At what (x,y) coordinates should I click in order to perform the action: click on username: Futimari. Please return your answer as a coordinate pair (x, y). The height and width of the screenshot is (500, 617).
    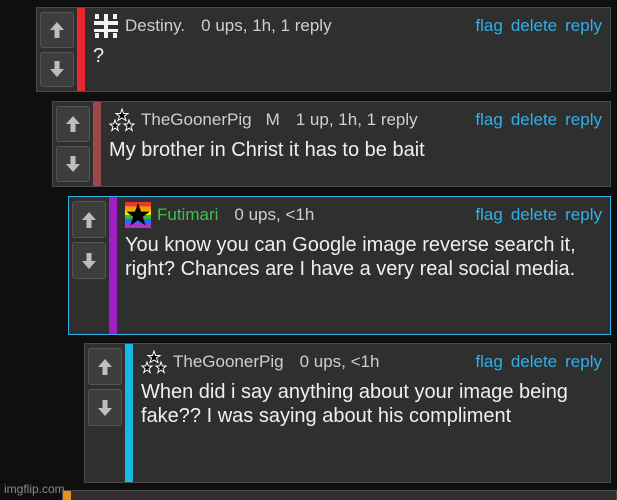
    Looking at the image, I should click on (187, 215).